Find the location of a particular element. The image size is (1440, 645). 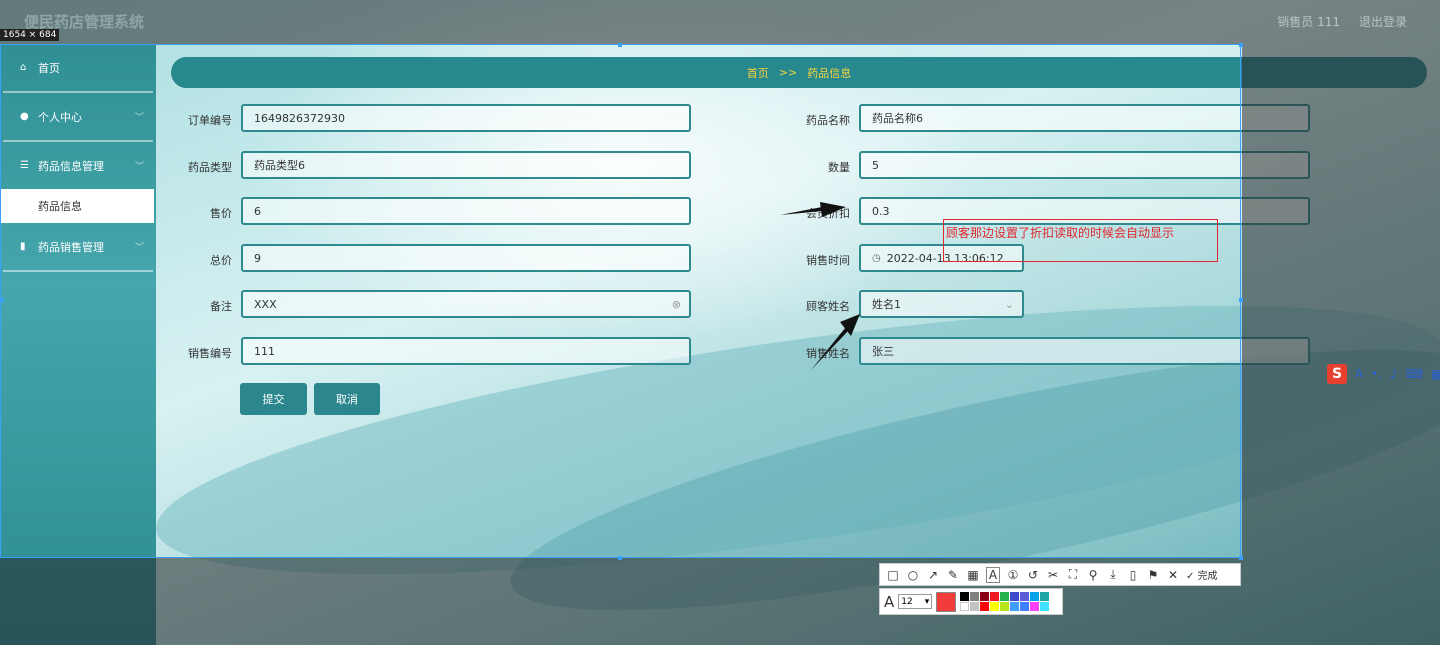

sidebar-item-home: ⌂ 首页 is located at coordinates (78, 67).